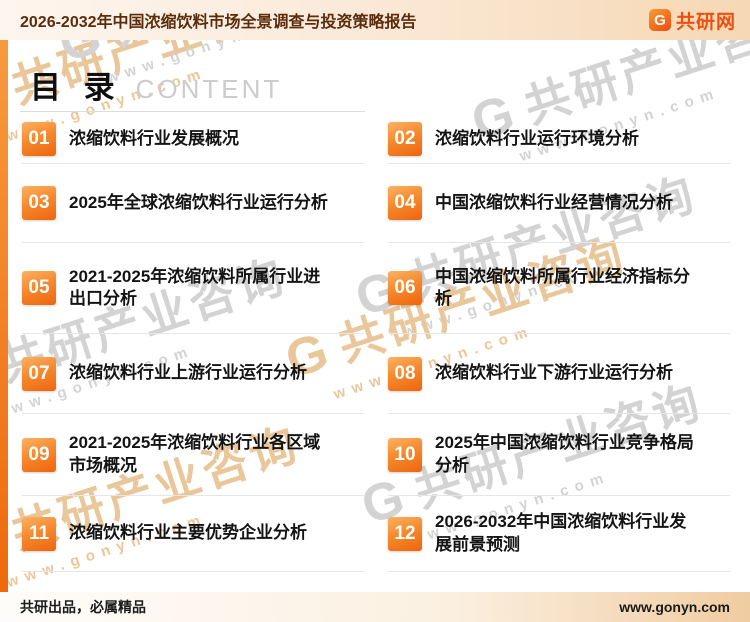 This screenshot has width=750, height=622. I want to click on toc-heading-en: CONTENT, so click(209, 89).